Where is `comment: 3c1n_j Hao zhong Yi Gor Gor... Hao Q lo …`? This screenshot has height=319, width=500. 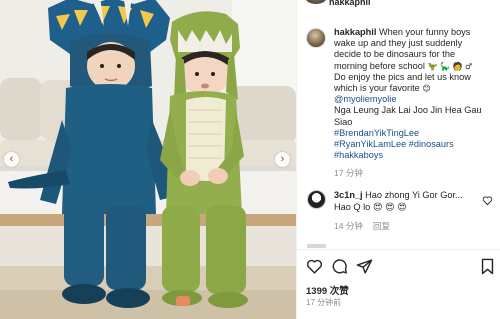 comment: 3c1n_j Hao zhong Yi Gor Gor... Hao Q lo … is located at coordinates (404, 201).